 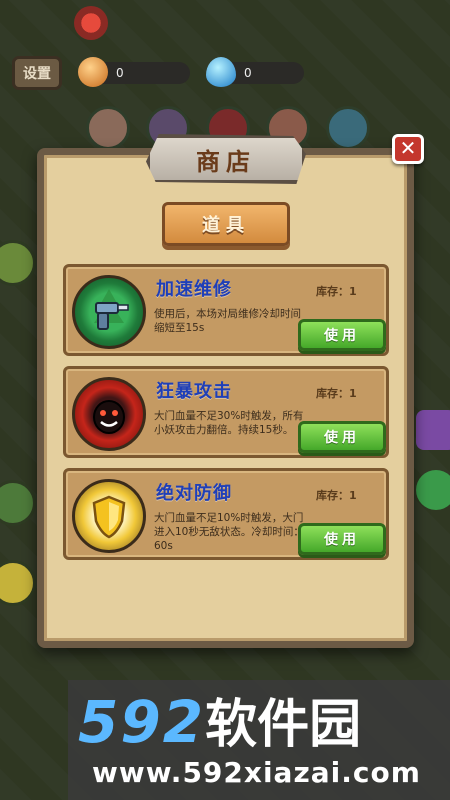 I want to click on watermark-logo: 592软件园, so click(x=219, y=719).